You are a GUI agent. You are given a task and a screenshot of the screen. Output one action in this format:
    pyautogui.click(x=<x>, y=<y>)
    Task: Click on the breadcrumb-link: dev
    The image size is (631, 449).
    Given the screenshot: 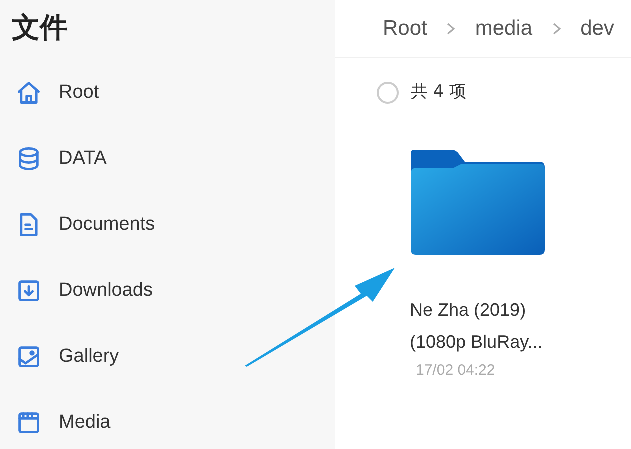 What is the action you would take?
    pyautogui.click(x=597, y=28)
    